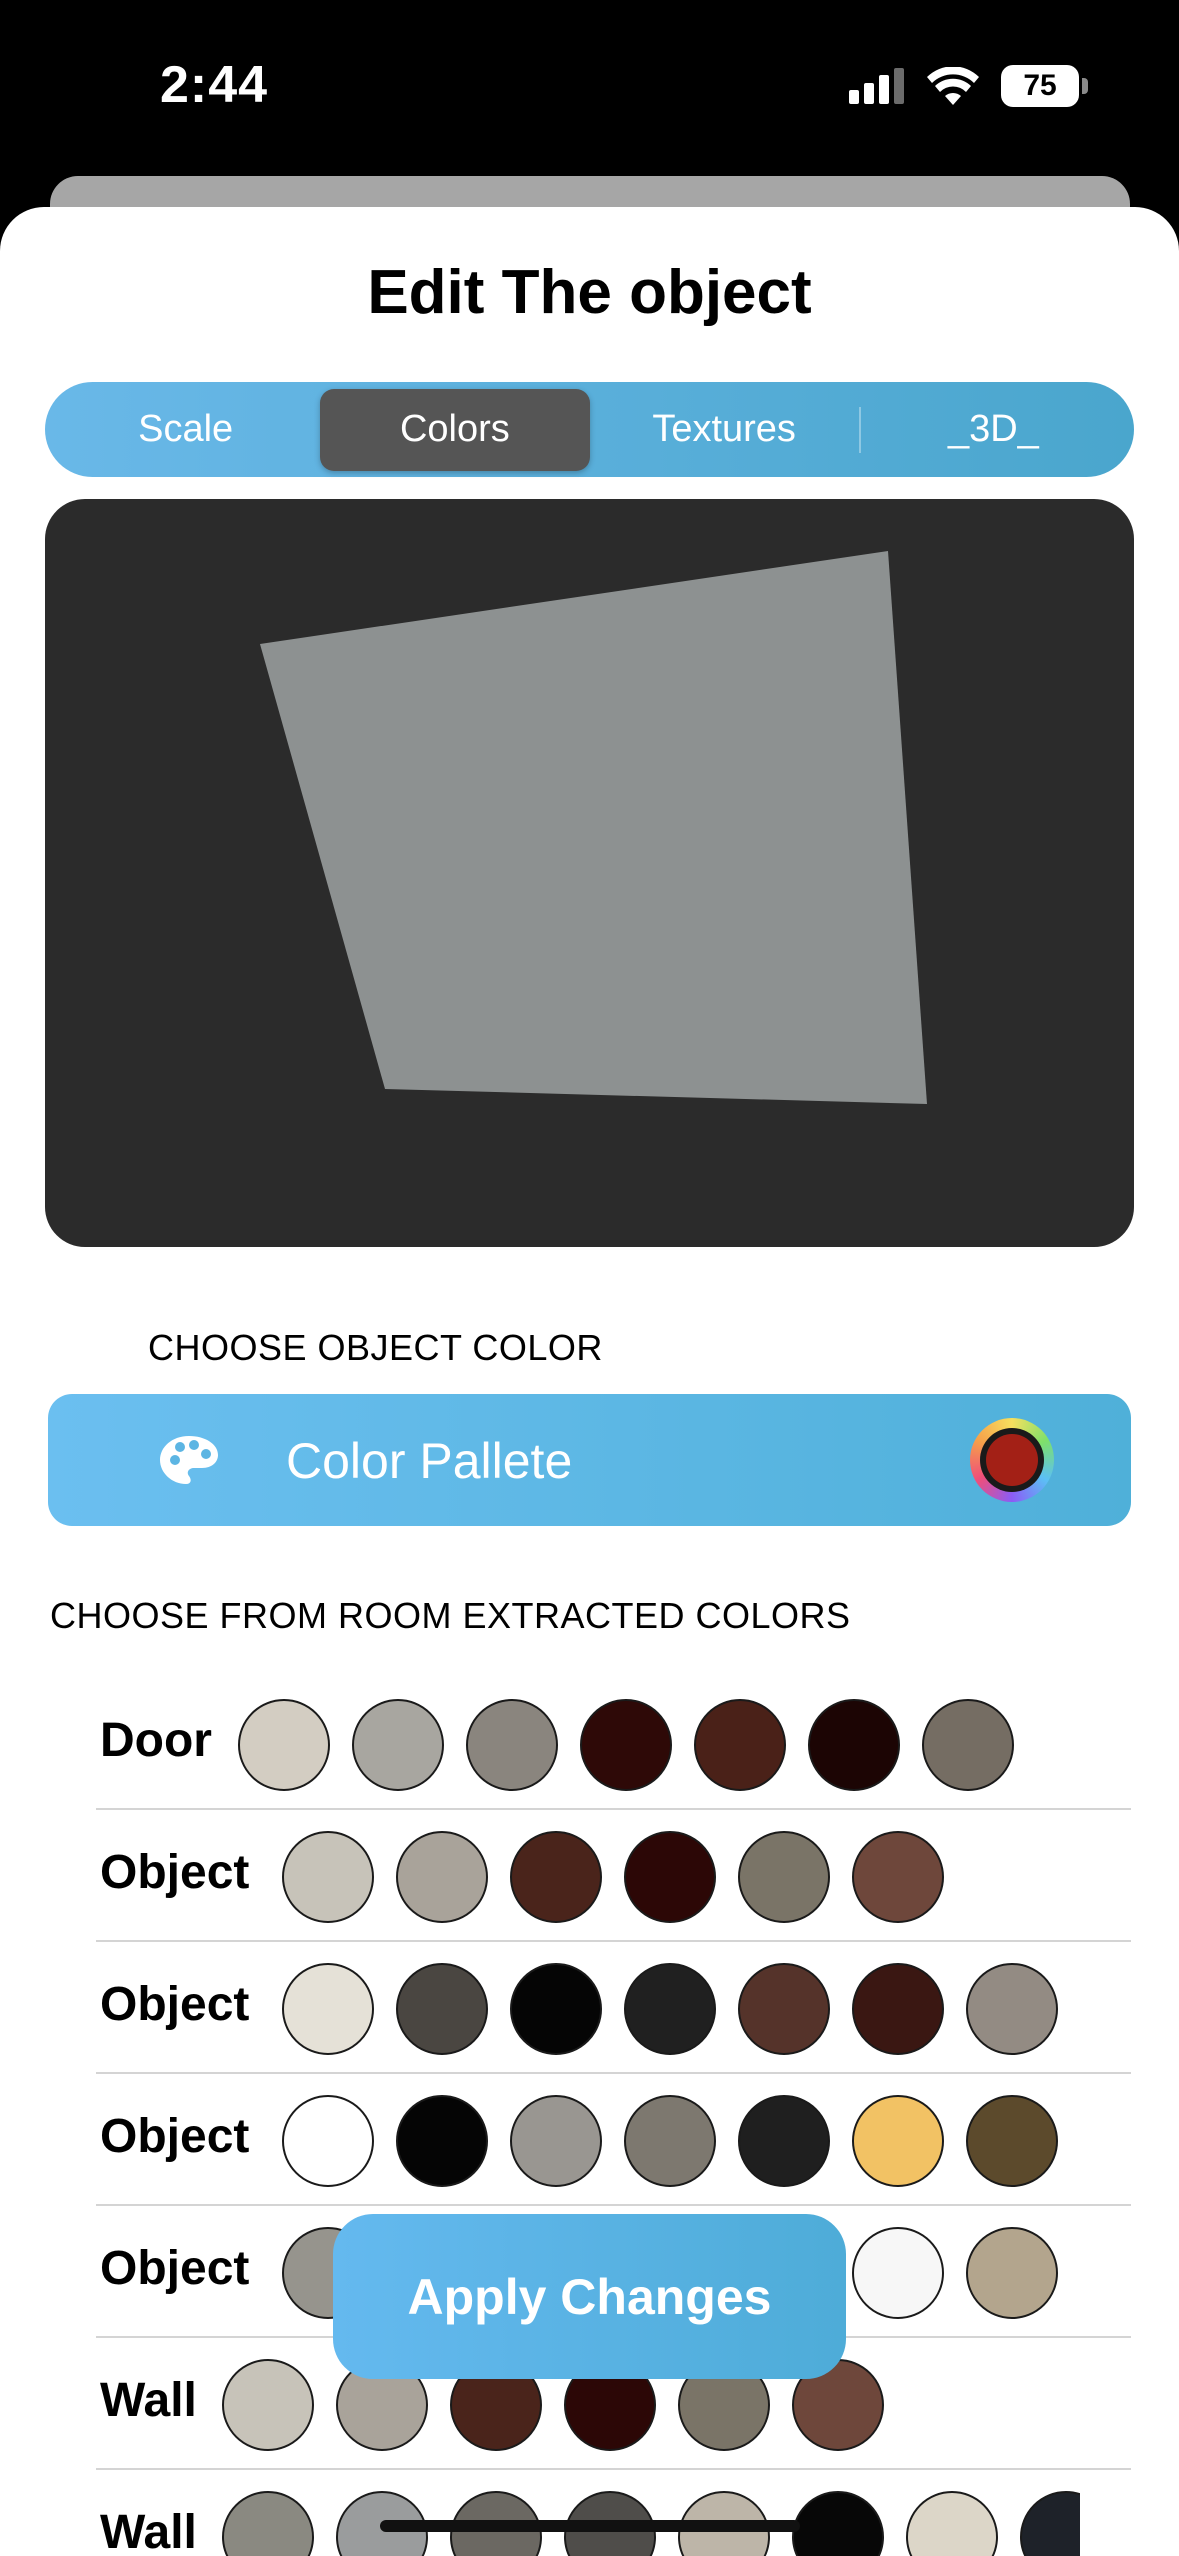 The width and height of the screenshot is (1179, 2556). I want to click on tab-colors-label: Colors, so click(454, 429).